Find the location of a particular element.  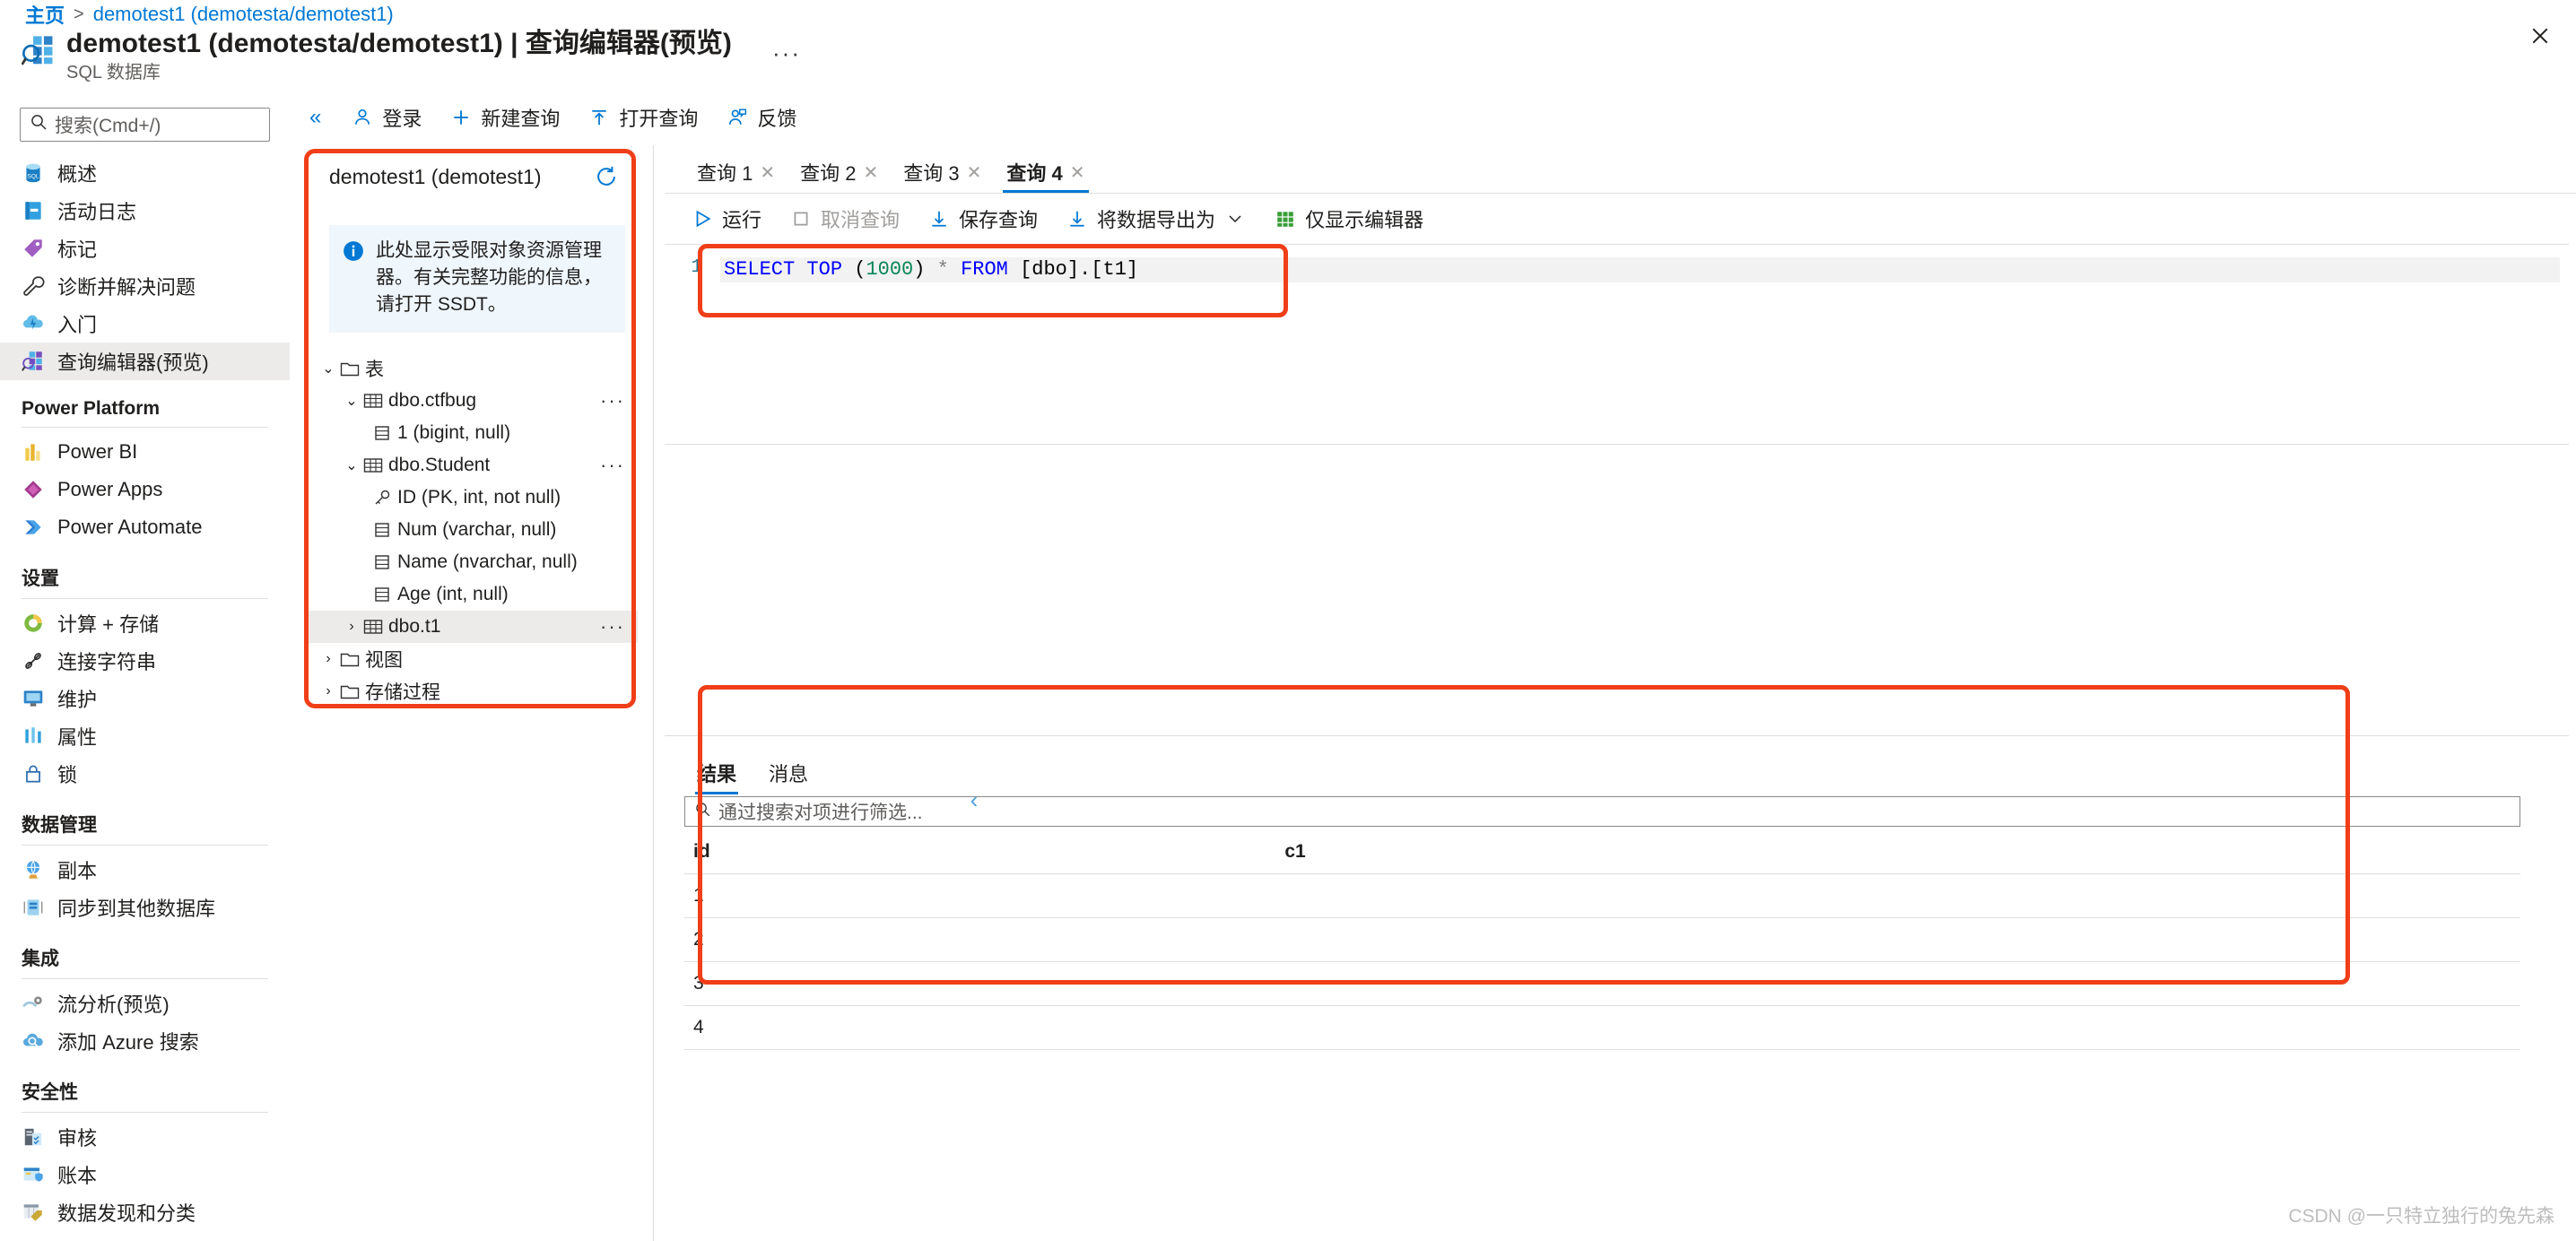

table-row: 3 is located at coordinates (1602, 983).